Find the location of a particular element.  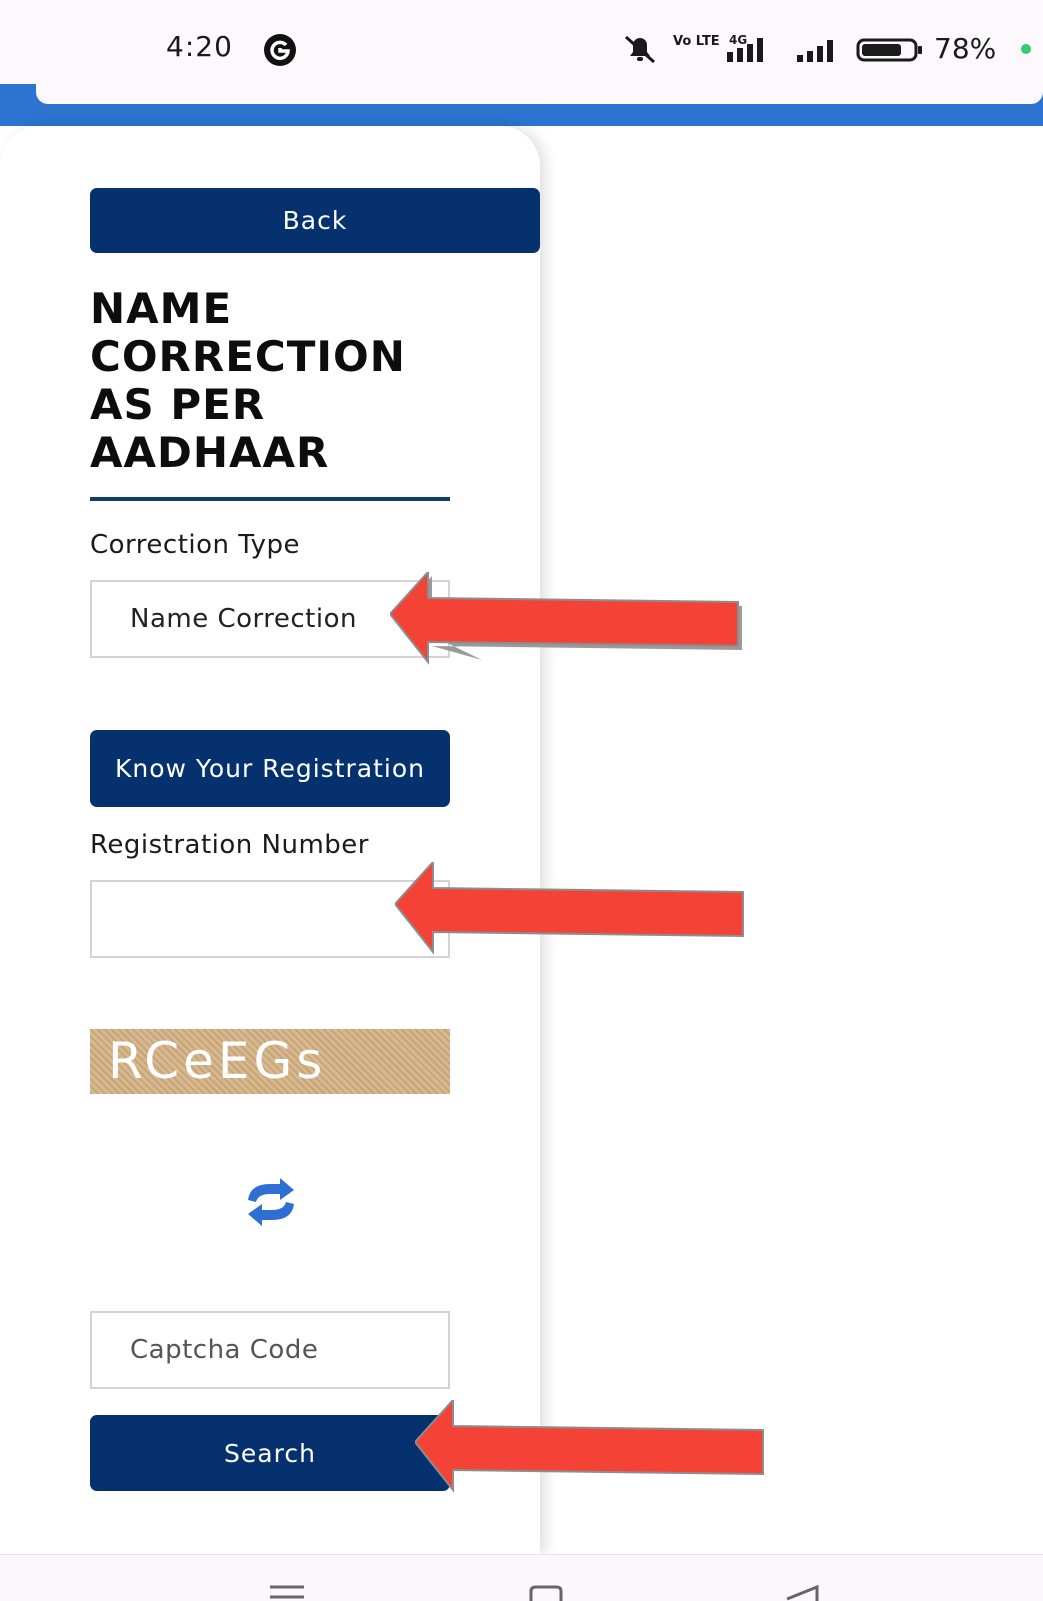

status-time: 4:20 is located at coordinates (199, 46).